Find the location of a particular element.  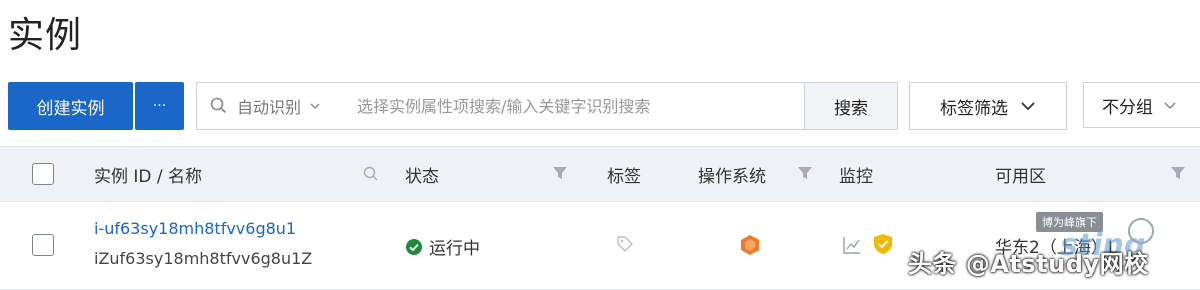

status-cell: 运行中 is located at coordinates (442, 246).